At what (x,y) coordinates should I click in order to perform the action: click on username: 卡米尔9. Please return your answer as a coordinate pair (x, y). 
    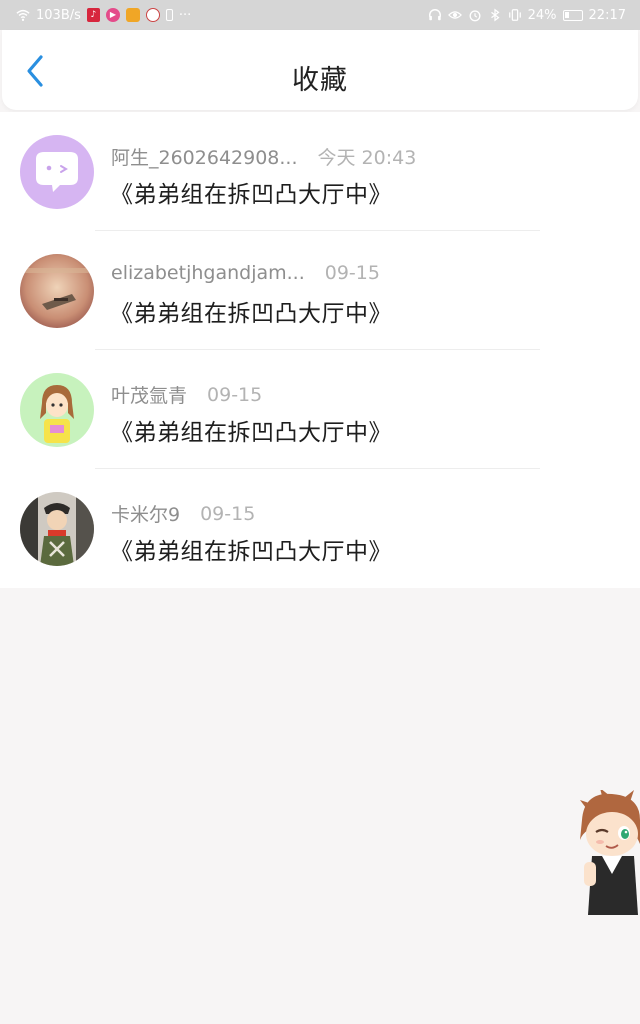
    Looking at the image, I should click on (145, 513).